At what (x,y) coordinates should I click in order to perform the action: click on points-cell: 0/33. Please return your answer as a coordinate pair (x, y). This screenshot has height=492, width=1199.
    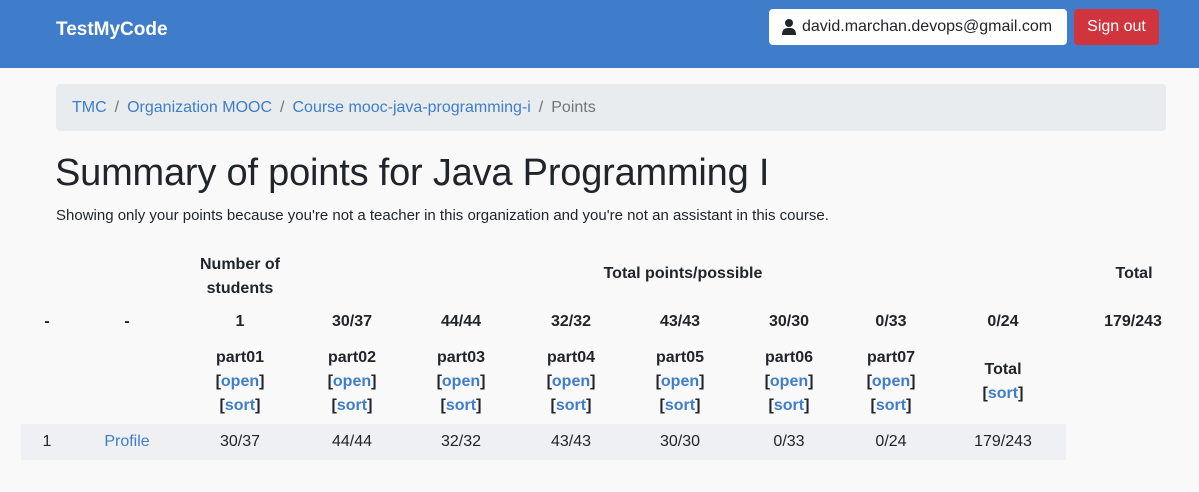
    Looking at the image, I should click on (789, 441).